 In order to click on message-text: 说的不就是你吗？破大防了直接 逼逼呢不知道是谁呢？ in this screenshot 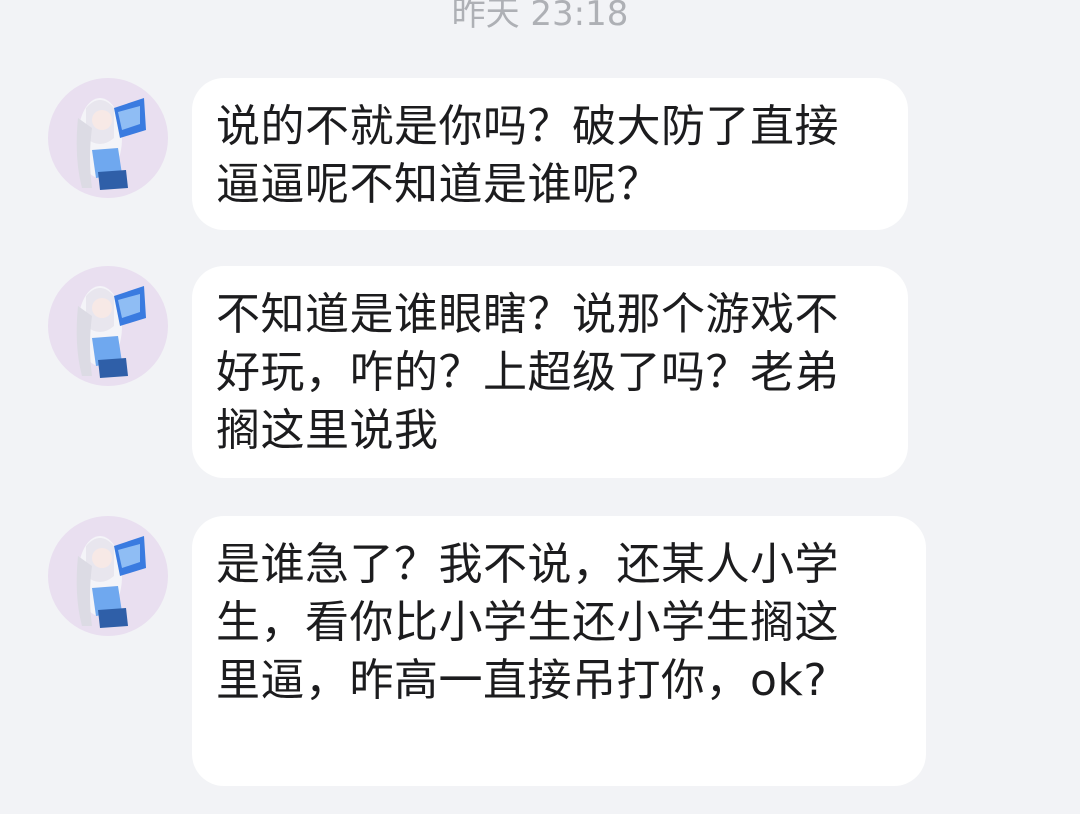, I will do `click(527, 155)`.